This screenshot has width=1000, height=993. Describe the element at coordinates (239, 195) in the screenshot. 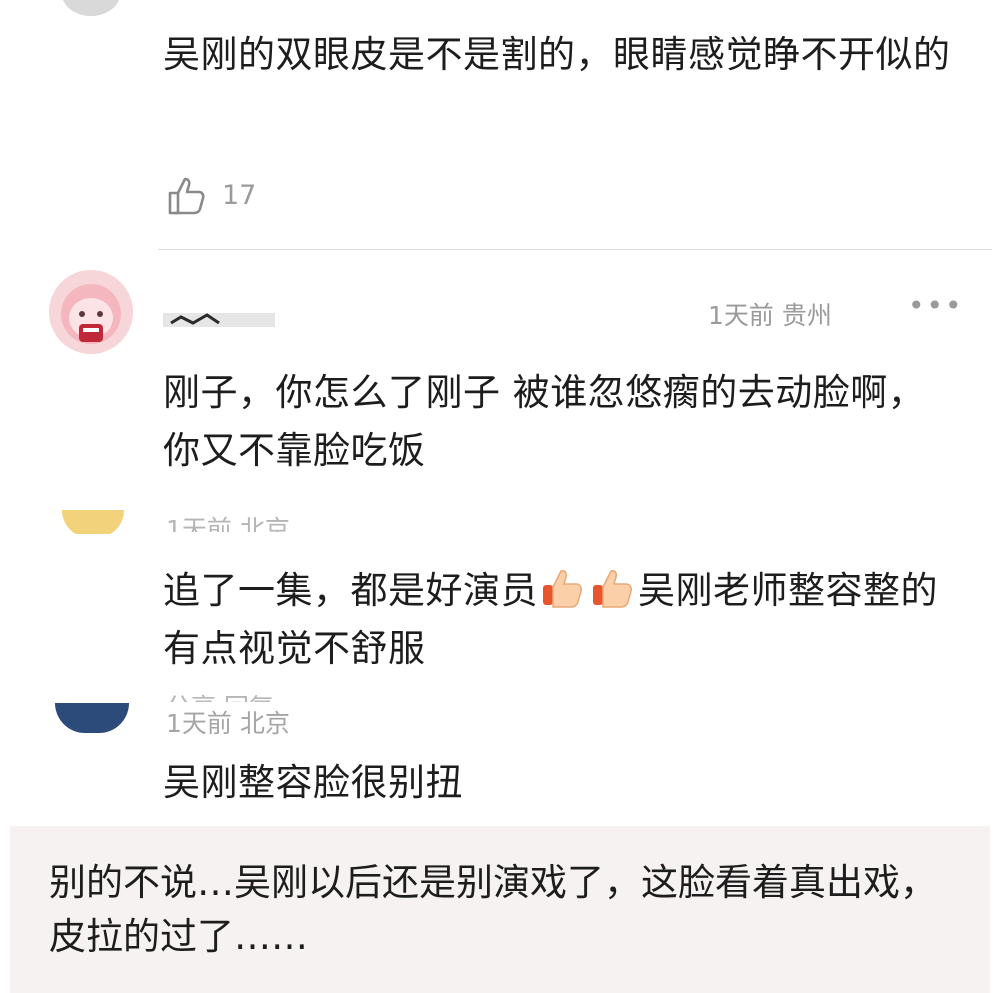

I see `like-count: 17` at that location.